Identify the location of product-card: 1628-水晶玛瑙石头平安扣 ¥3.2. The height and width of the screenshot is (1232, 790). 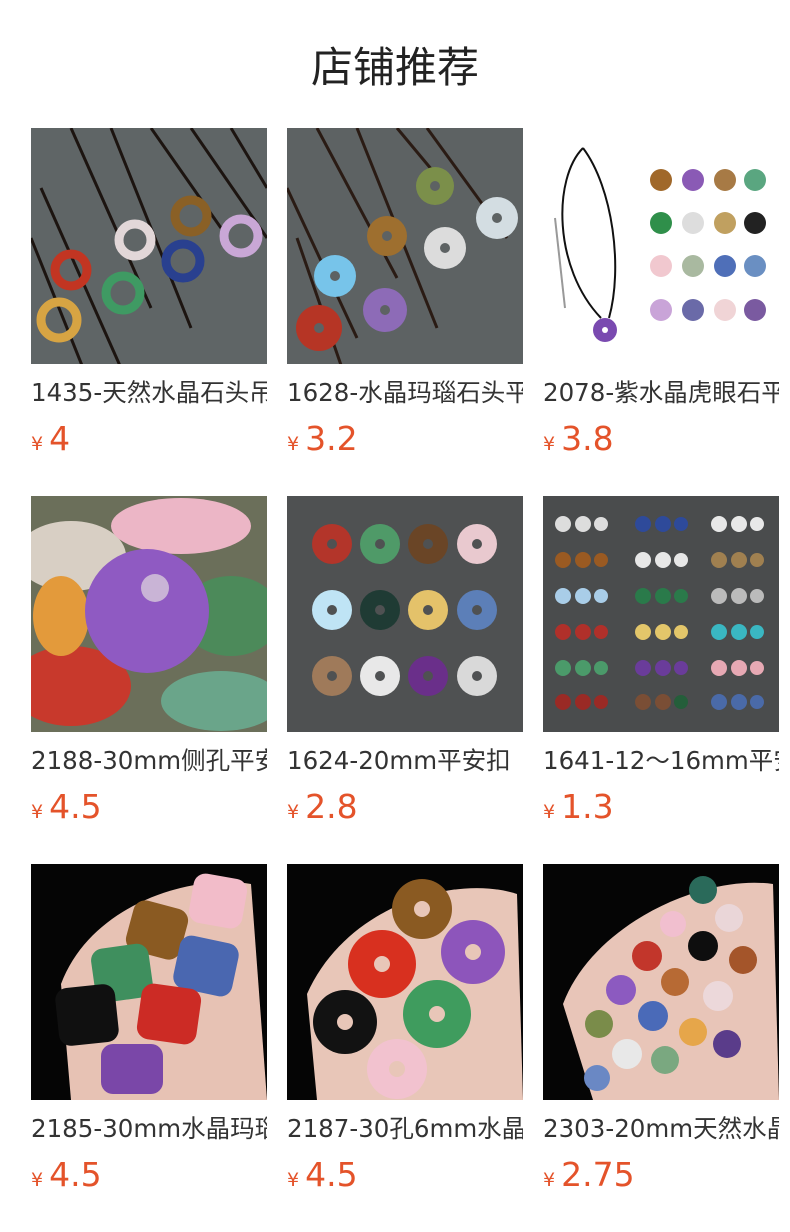
(405, 293).